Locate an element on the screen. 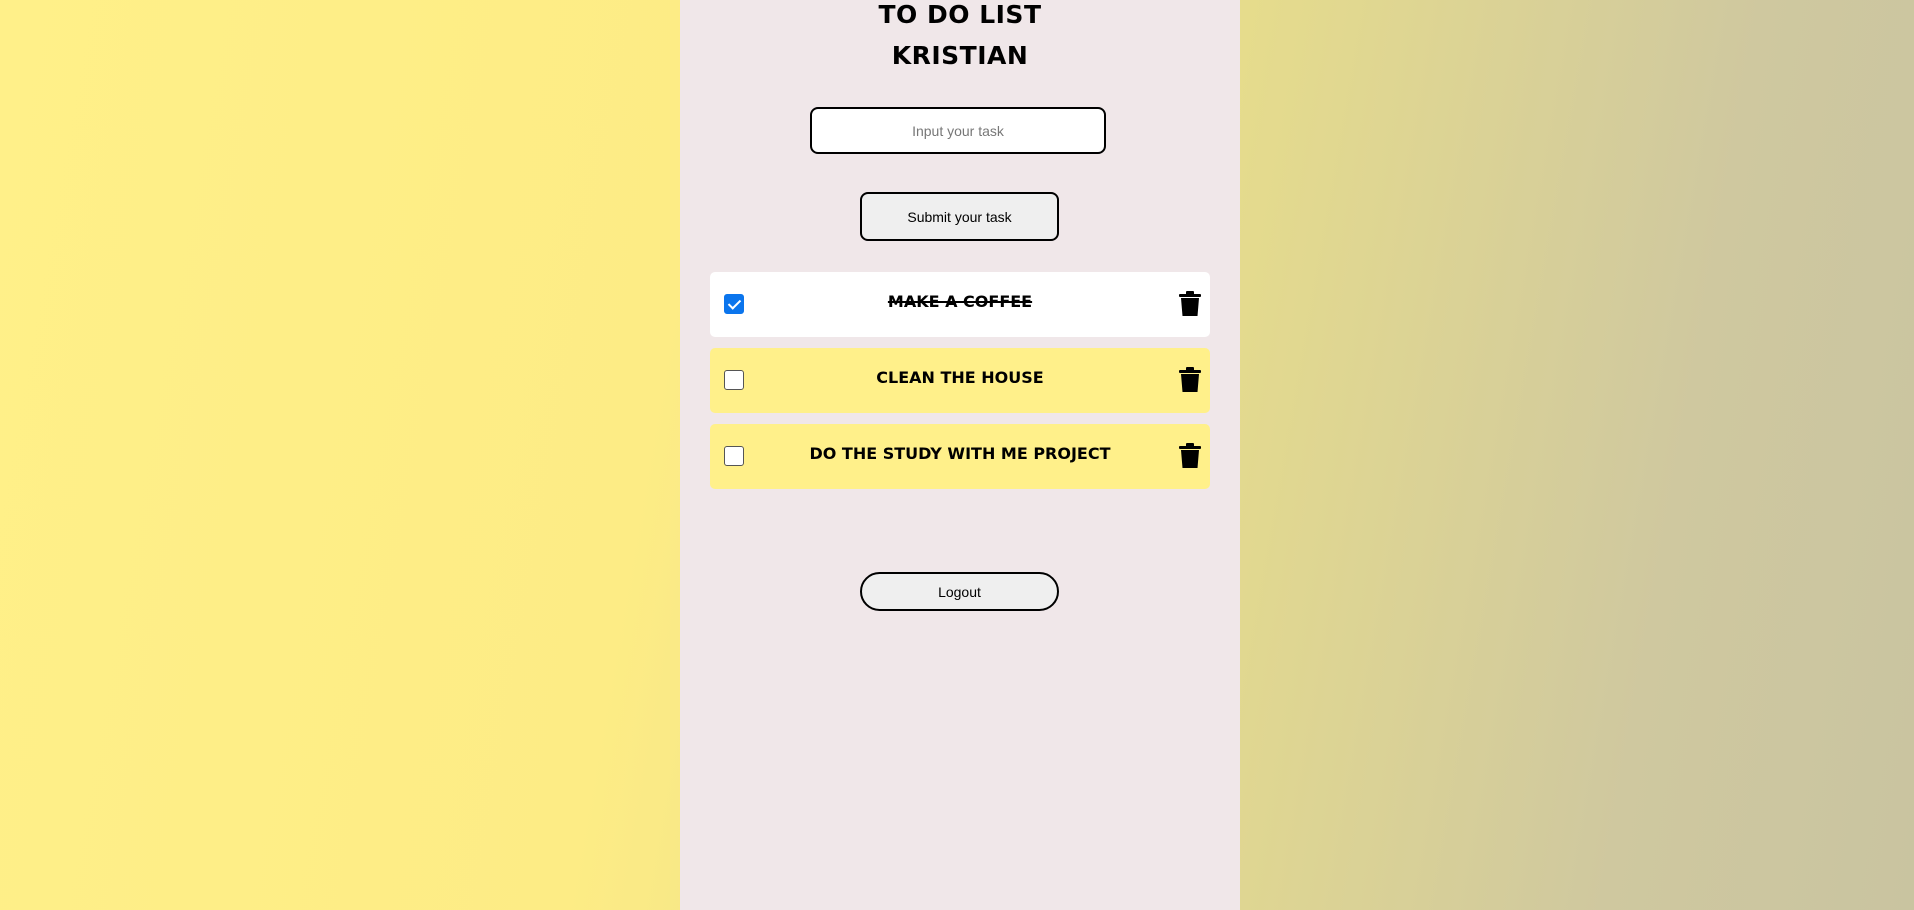  task-label: Do the study with me project is located at coordinates (960, 453).